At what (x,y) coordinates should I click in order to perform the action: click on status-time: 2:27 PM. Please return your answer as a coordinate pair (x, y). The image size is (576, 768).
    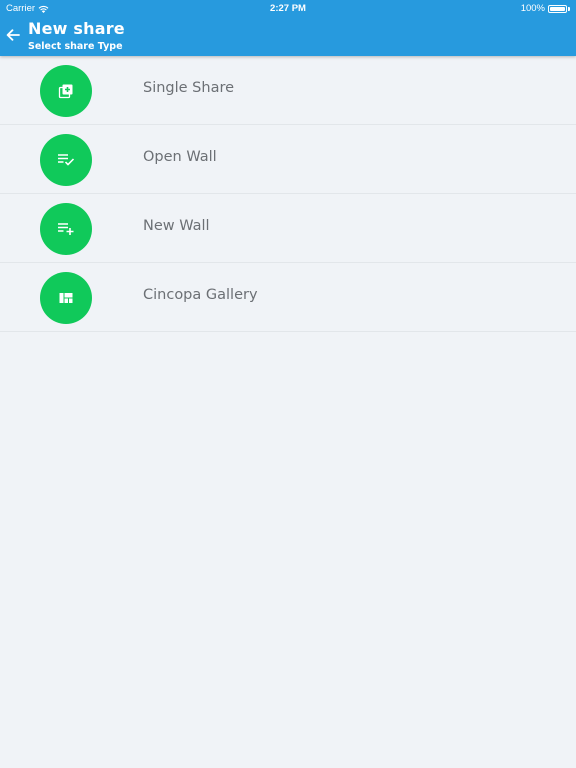
    Looking at the image, I should click on (288, 8).